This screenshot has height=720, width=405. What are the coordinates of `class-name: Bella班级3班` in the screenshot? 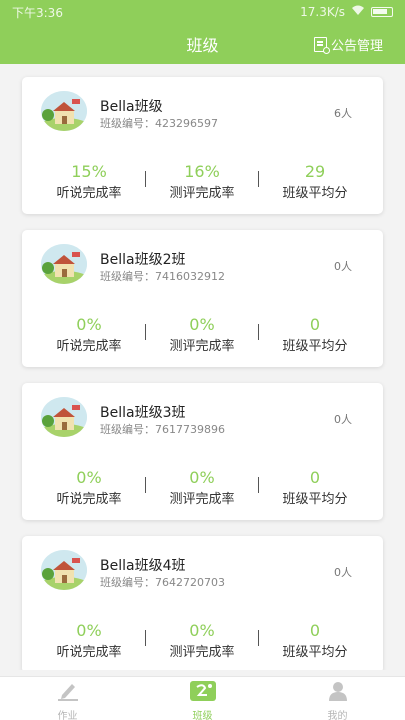 It's located at (143, 413).